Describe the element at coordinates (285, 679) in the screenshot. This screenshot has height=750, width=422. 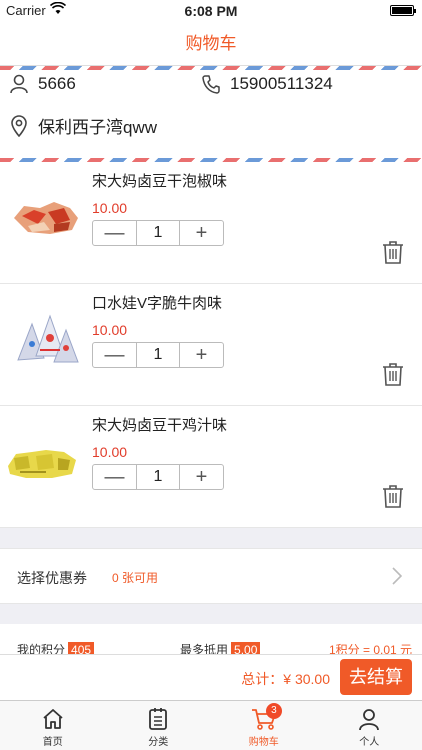
I see `total-amount: 总计：¥ 30.00` at that location.